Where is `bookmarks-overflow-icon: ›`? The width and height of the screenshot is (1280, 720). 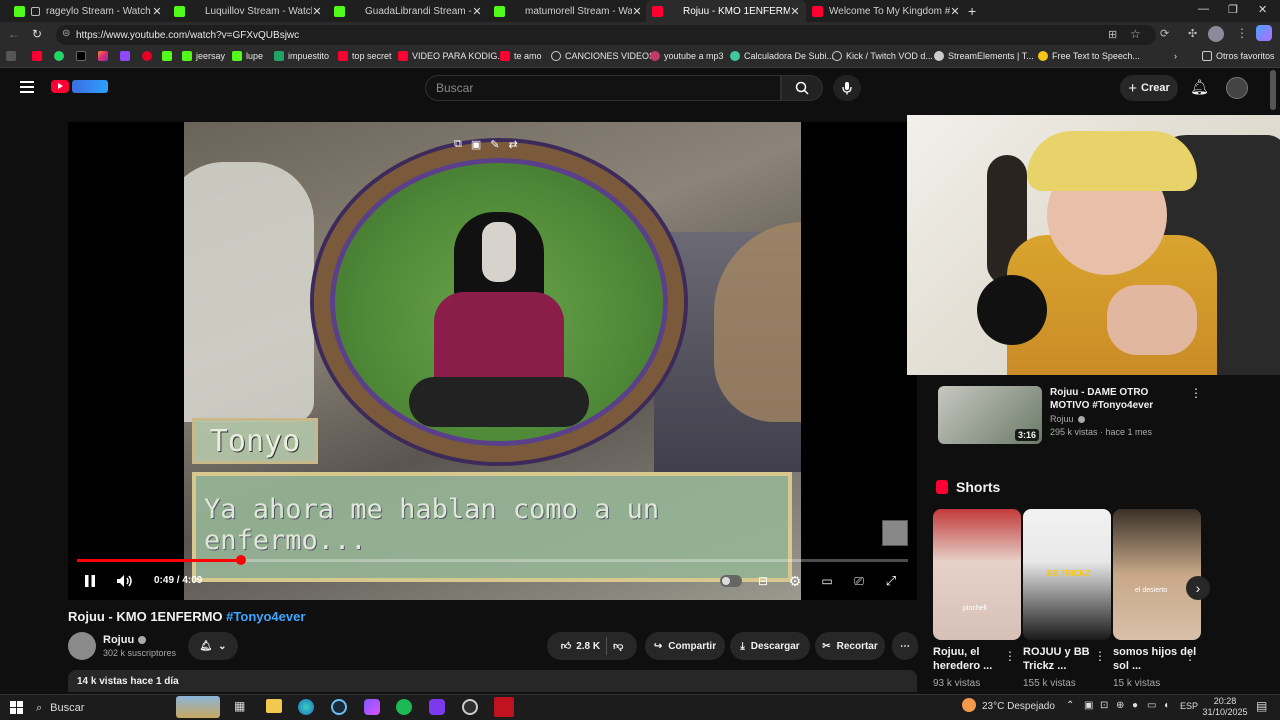 bookmarks-overflow-icon: › is located at coordinates (1175, 56).